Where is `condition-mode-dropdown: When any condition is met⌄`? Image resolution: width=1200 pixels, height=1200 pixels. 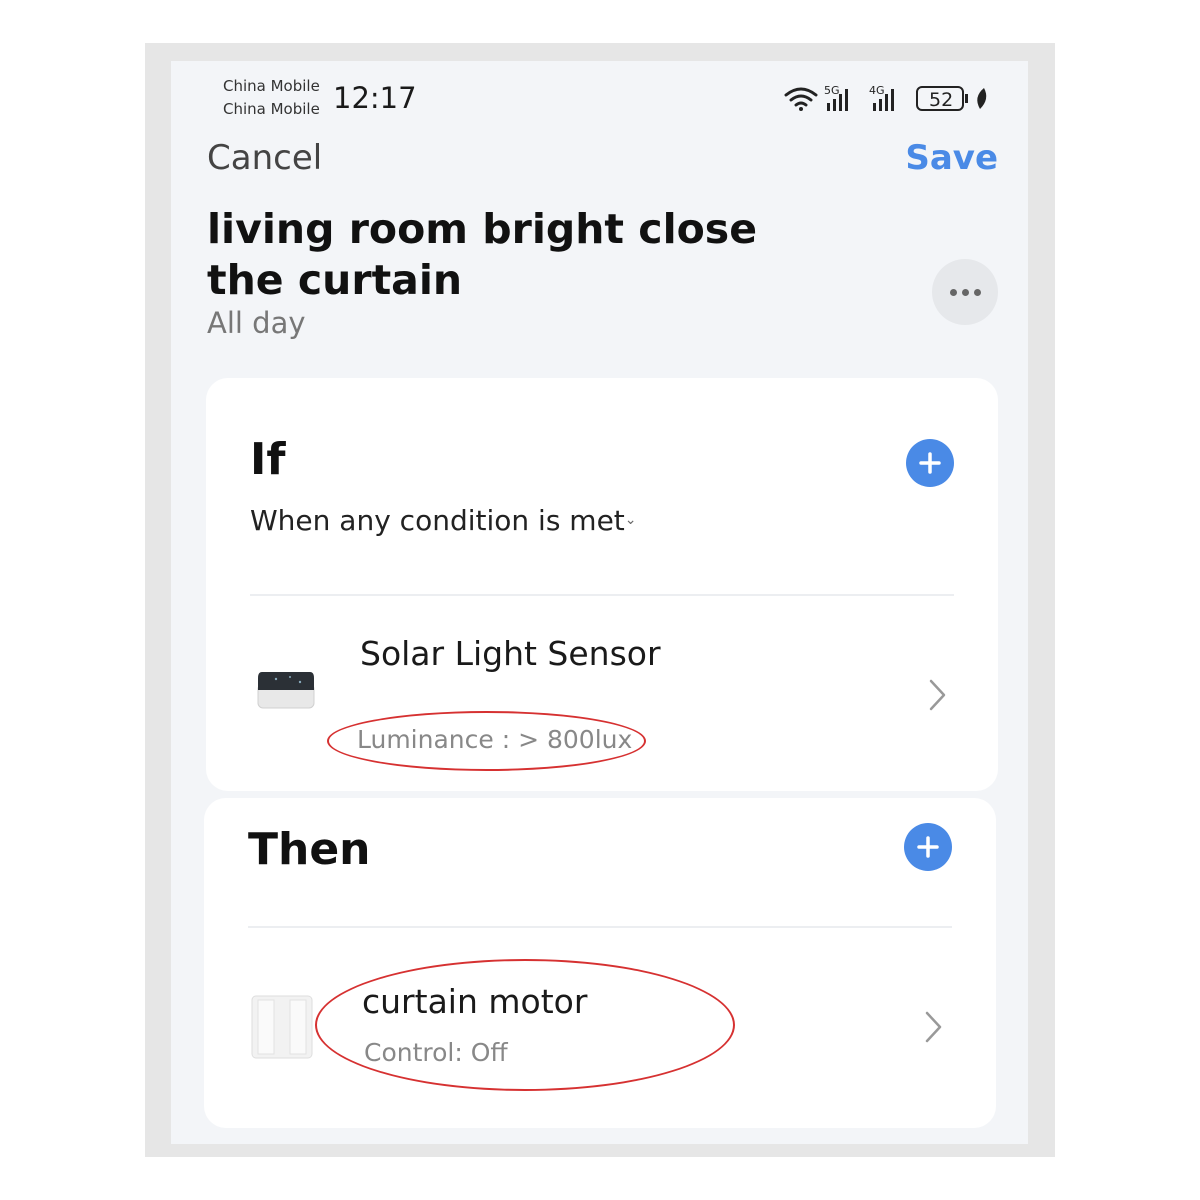
condition-mode-dropdown: When any condition is met⌄ is located at coordinates (443, 520).